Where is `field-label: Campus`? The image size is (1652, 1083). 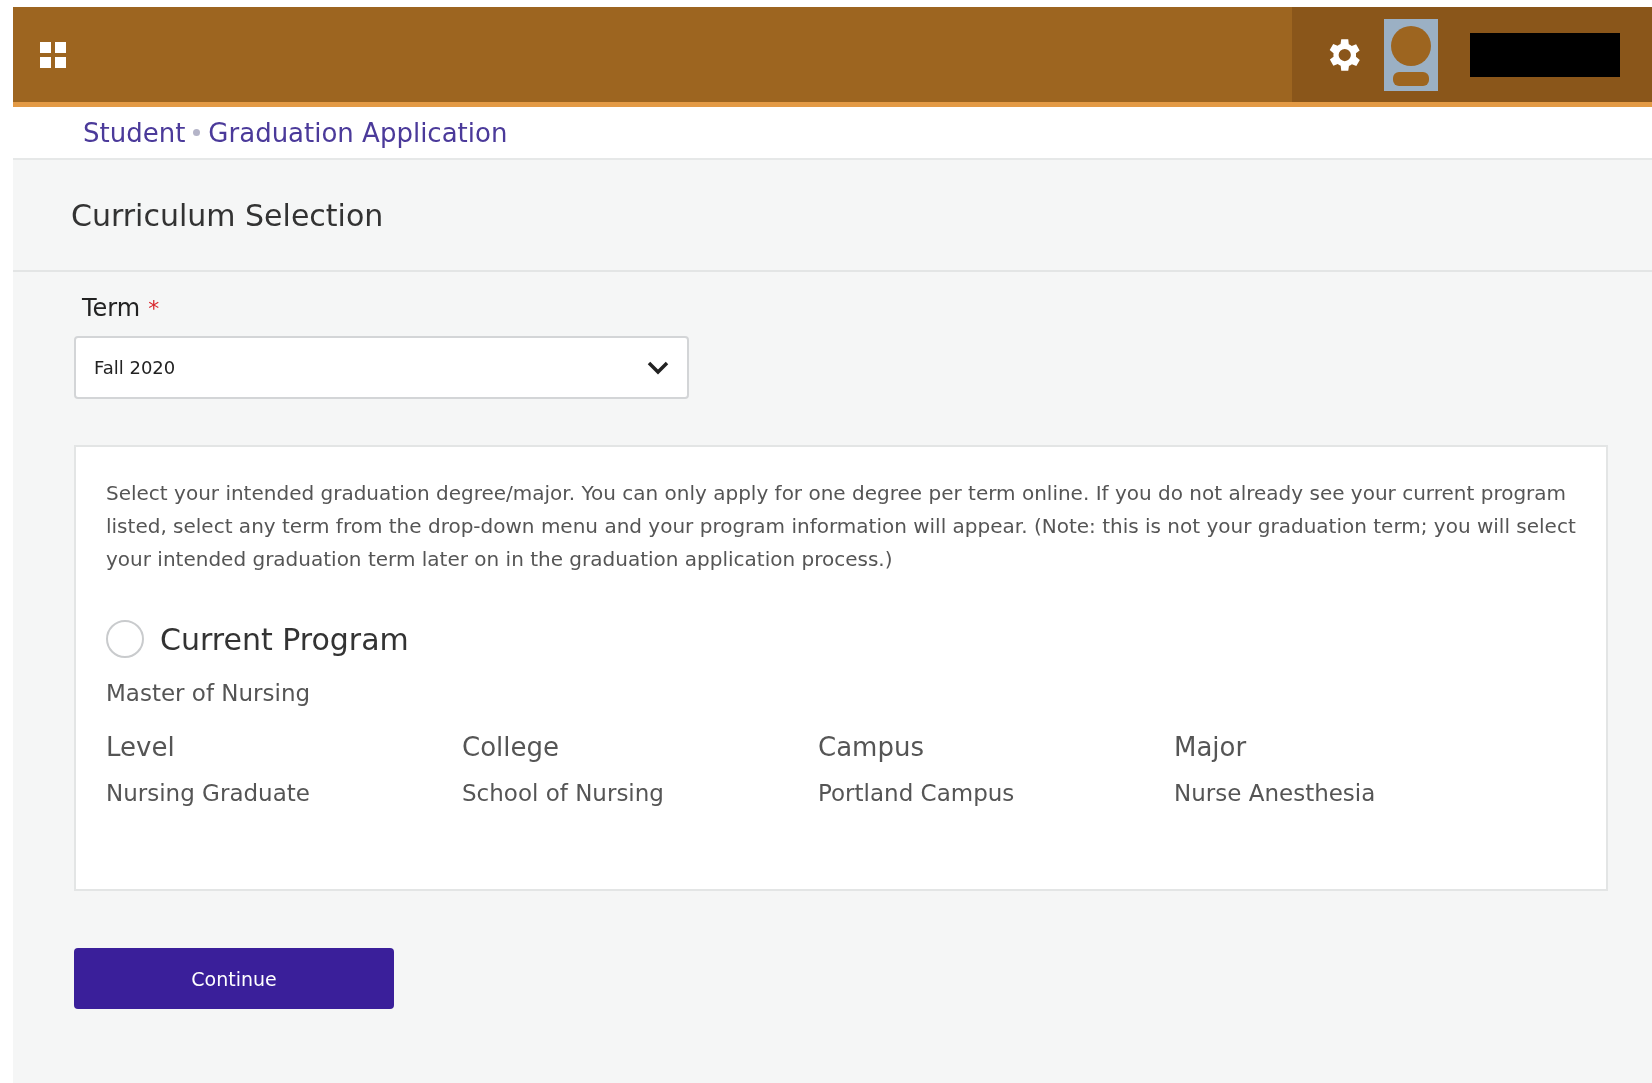
field-label: Campus is located at coordinates (871, 747).